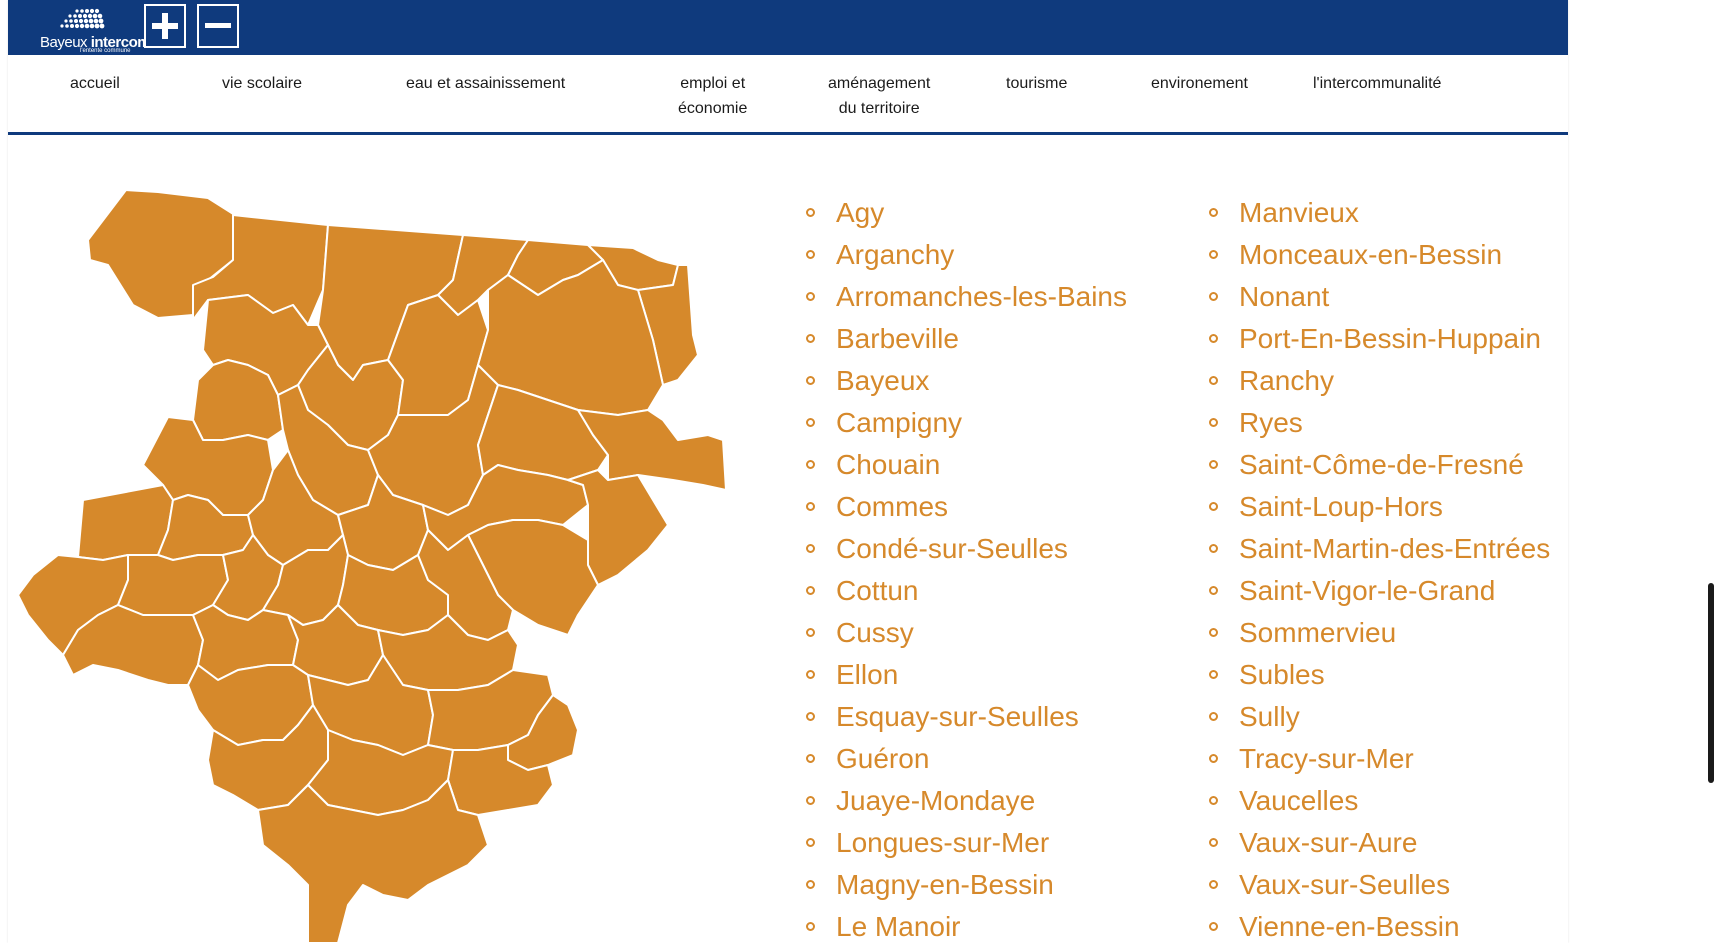 This screenshot has height=943, width=1718. I want to click on nav-item-vie-scolaire: vie scolaire, so click(262, 83).